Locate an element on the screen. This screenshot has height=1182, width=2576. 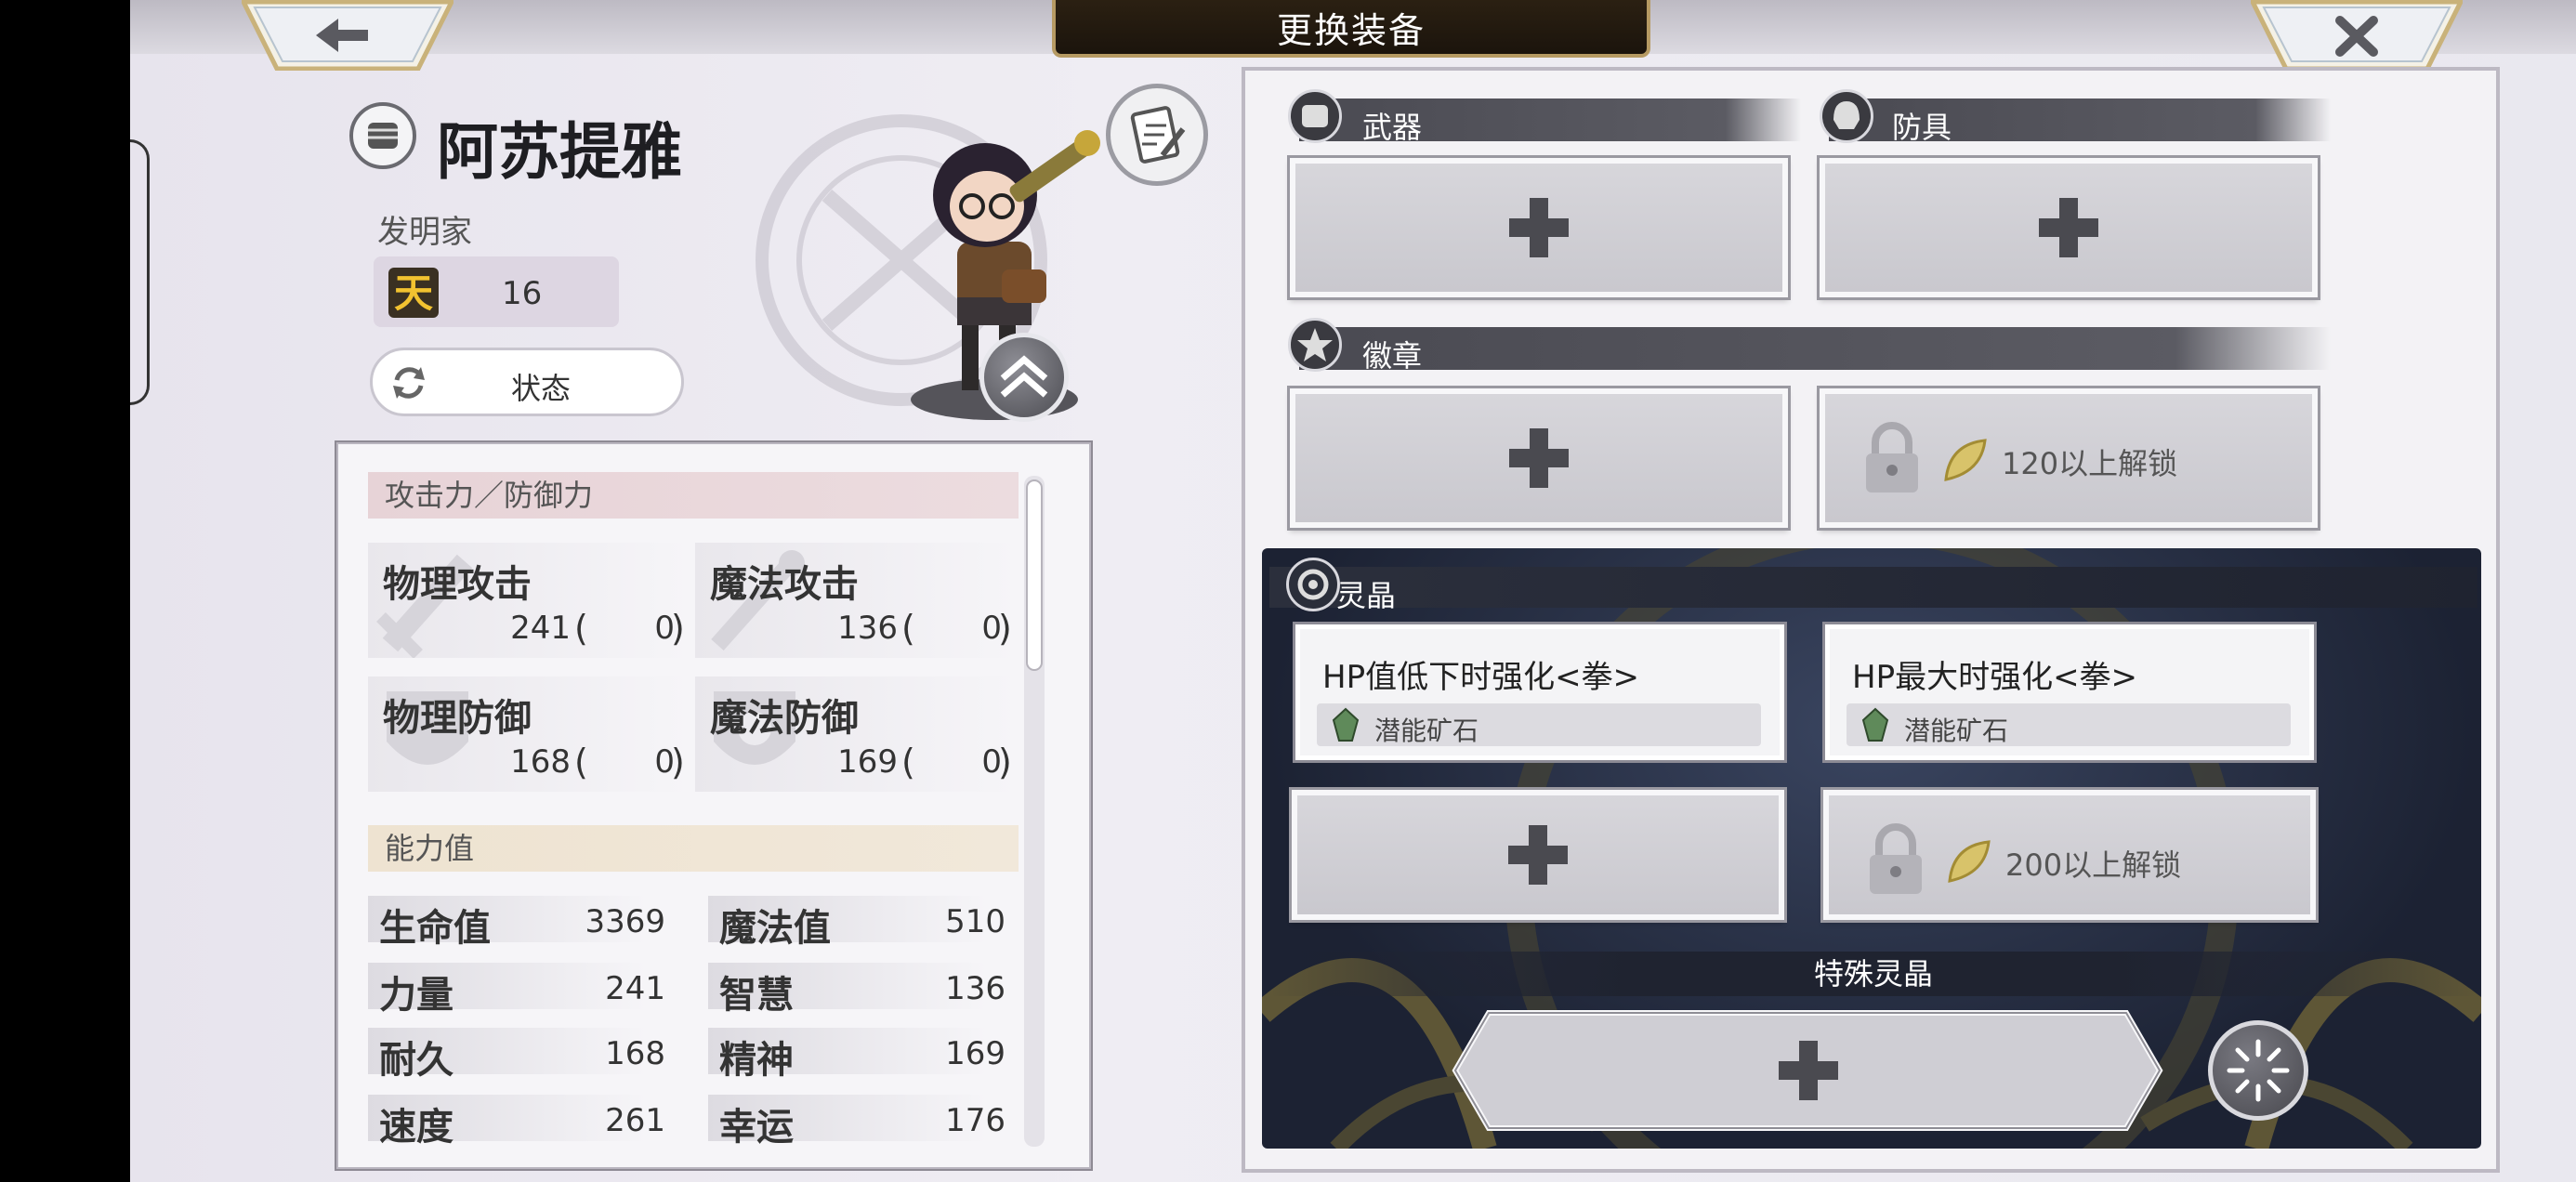
armor-slot is located at coordinates (2069, 227).